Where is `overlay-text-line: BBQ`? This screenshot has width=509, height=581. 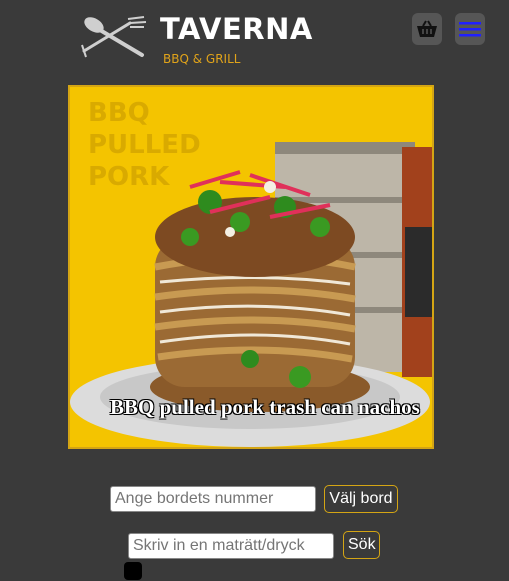 overlay-text-line: BBQ is located at coordinates (119, 113).